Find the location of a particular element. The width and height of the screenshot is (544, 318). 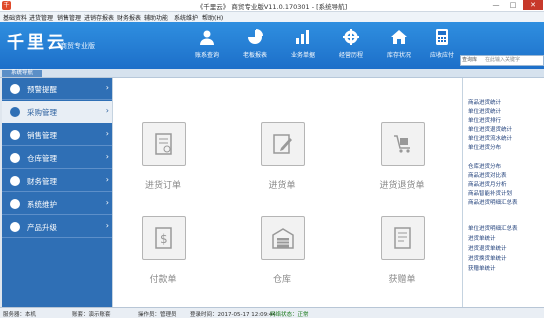

gear-icon is located at coordinates (351, 37).